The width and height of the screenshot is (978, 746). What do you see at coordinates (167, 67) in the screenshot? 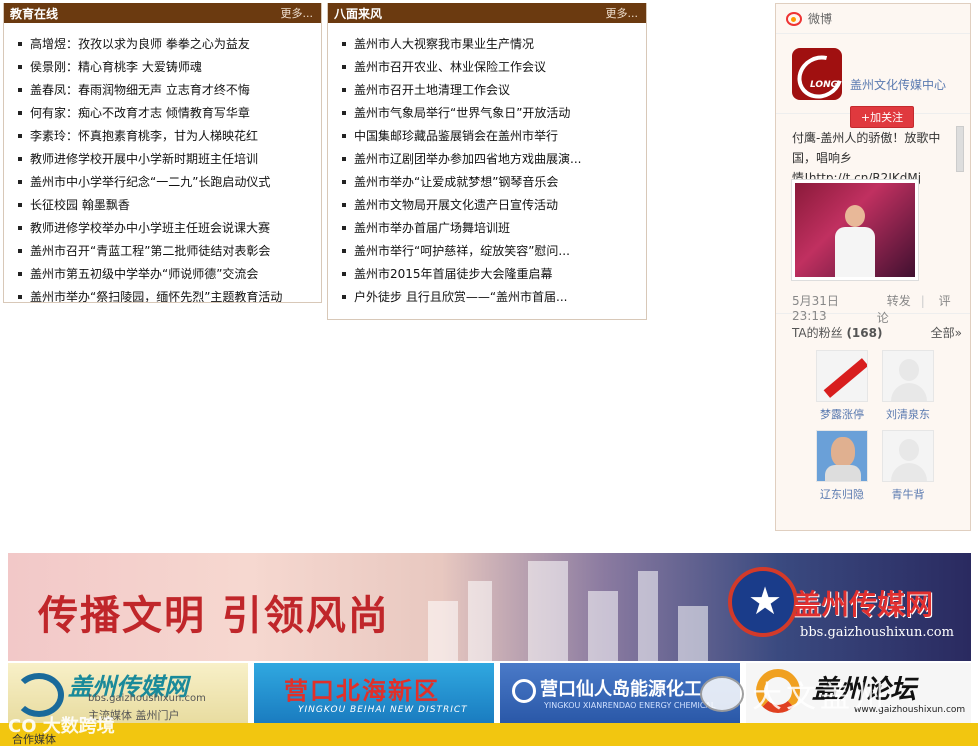
I see `edu-news-item: 侯景刚：精心育桃李 大爱铸师魂` at bounding box center [167, 67].